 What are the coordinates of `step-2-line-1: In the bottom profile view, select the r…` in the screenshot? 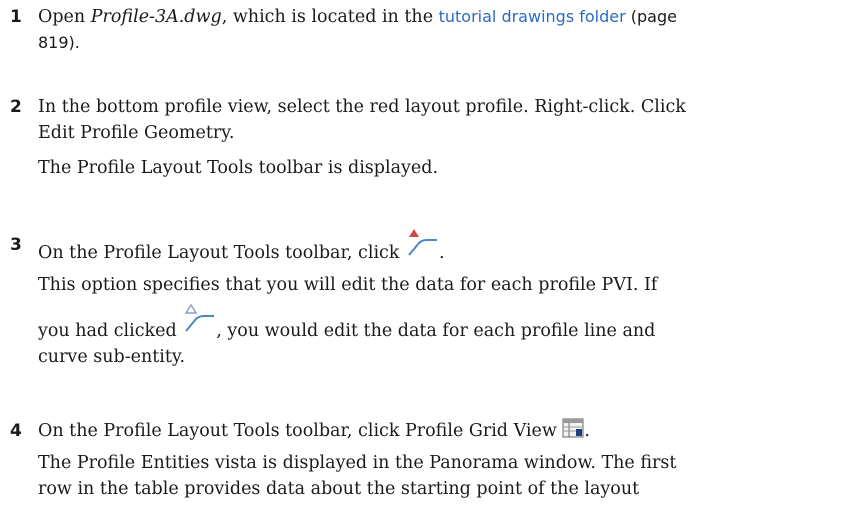 It's located at (362, 107).